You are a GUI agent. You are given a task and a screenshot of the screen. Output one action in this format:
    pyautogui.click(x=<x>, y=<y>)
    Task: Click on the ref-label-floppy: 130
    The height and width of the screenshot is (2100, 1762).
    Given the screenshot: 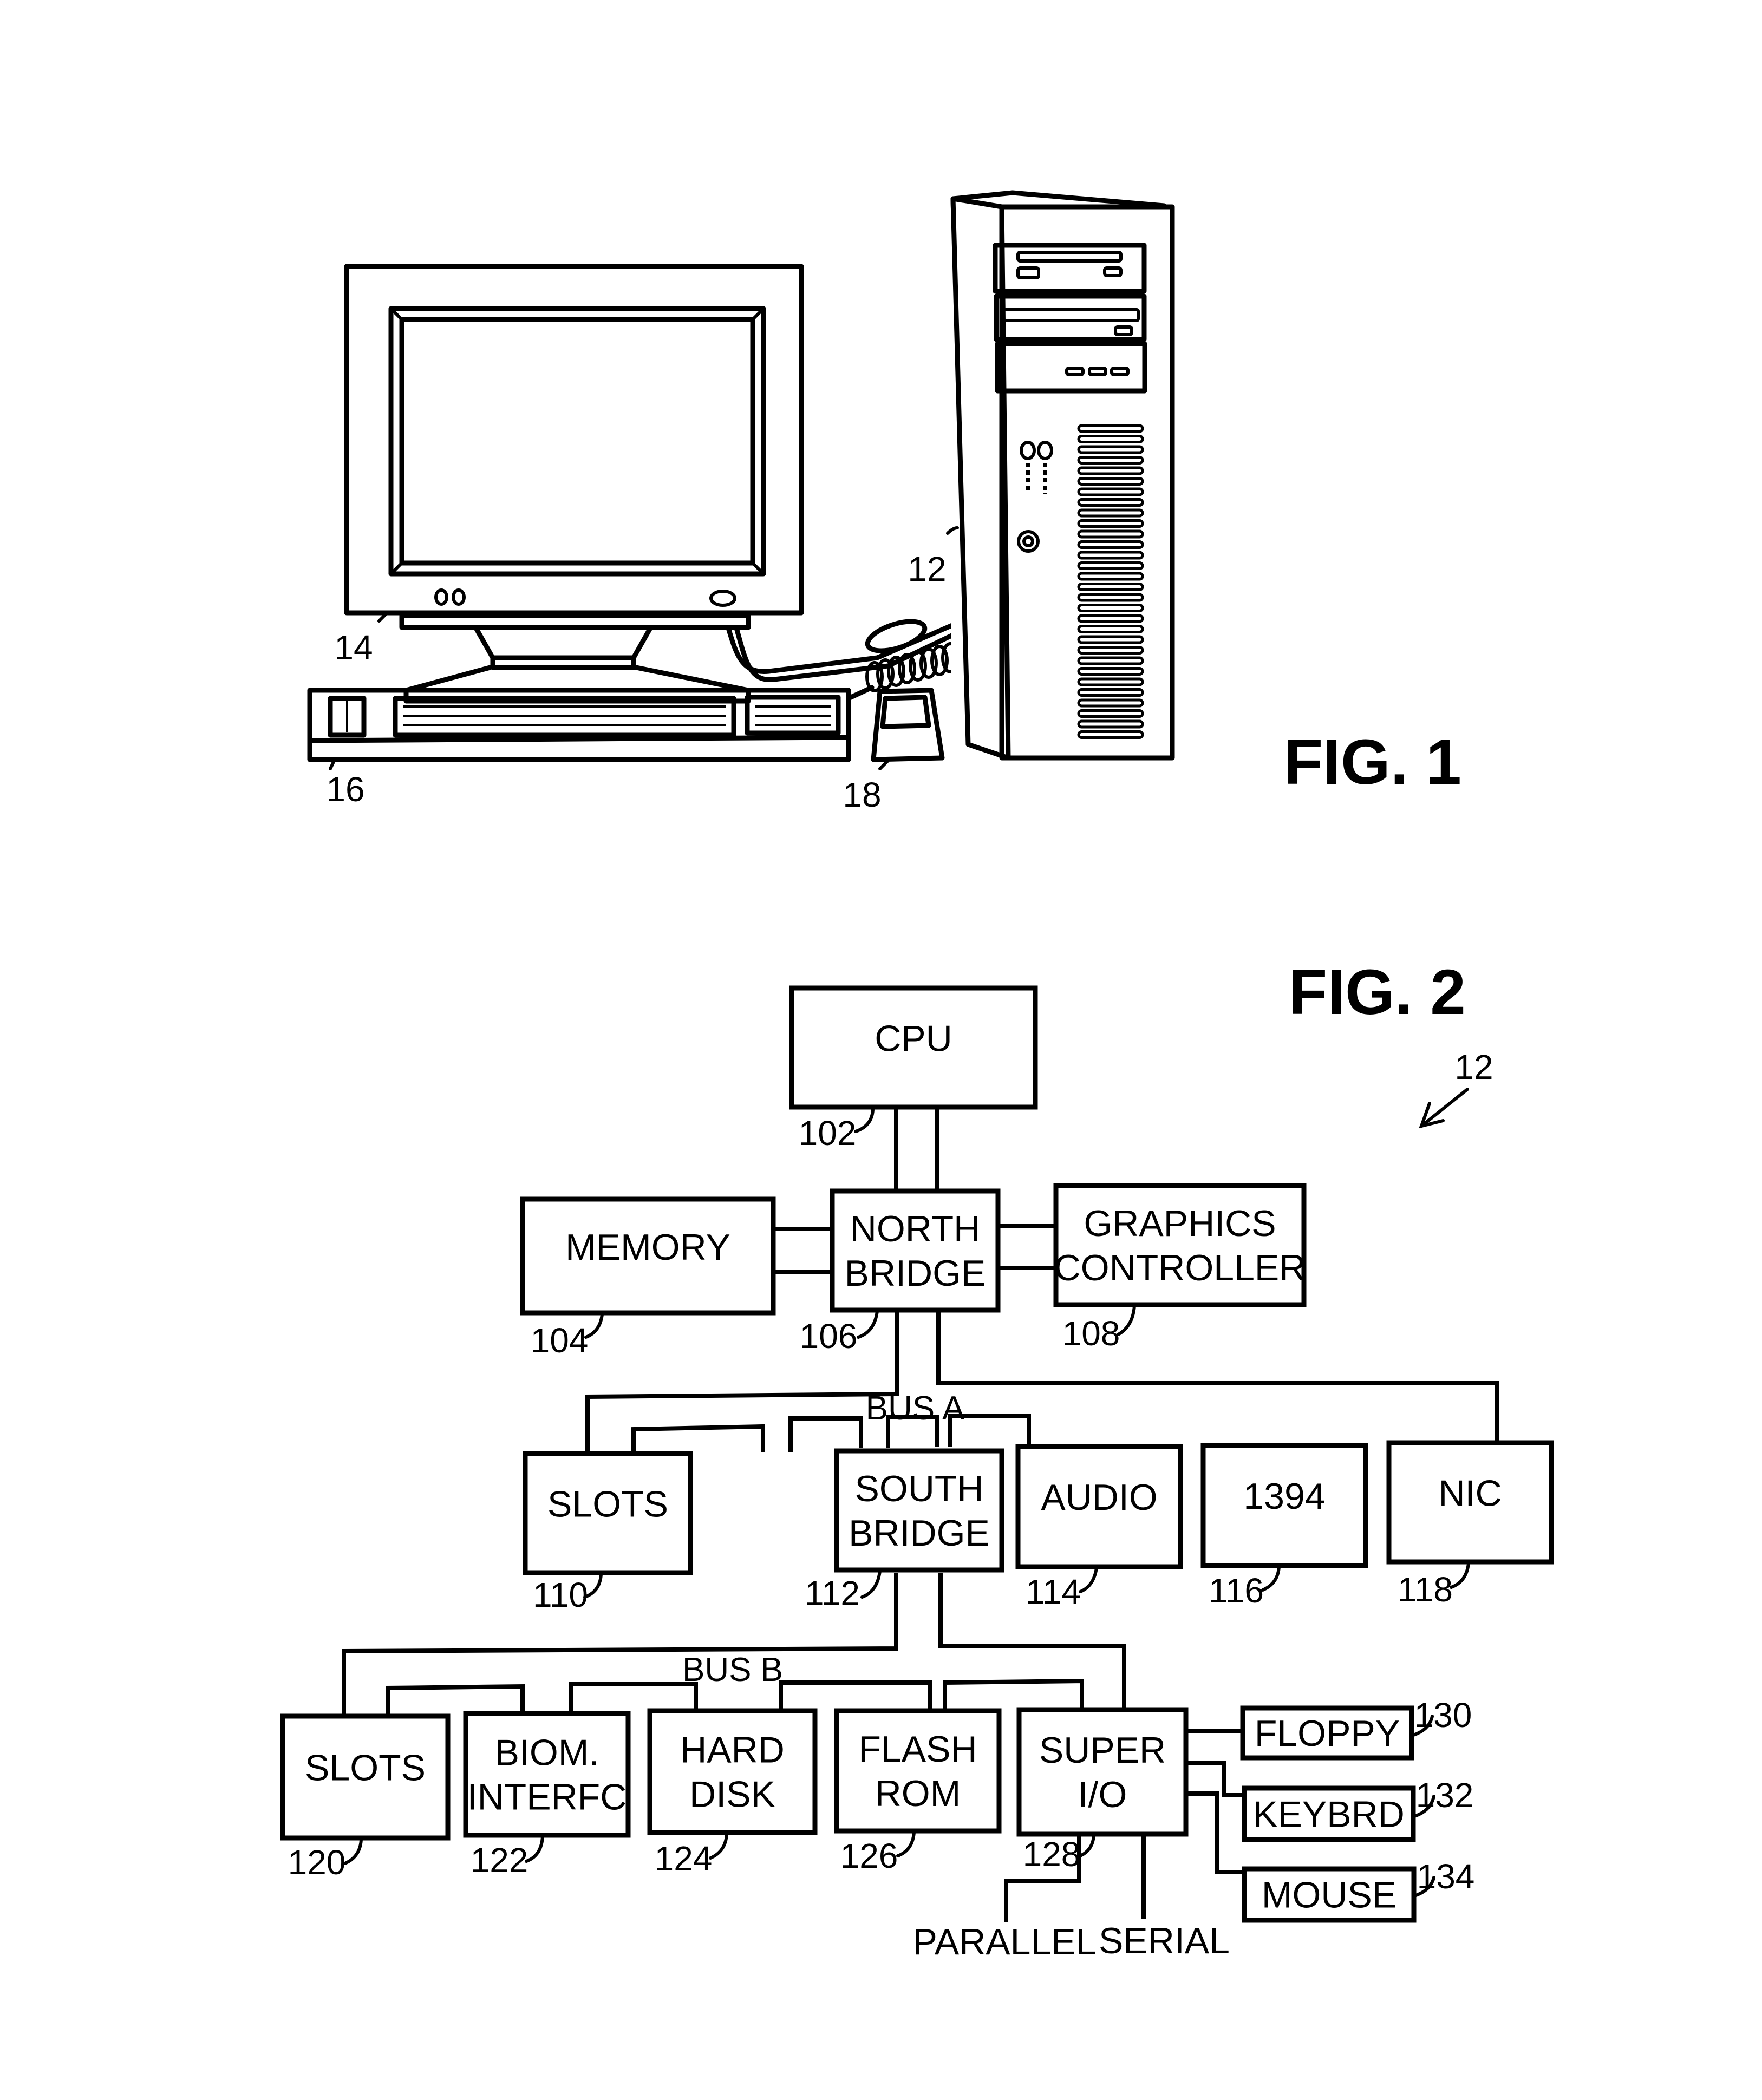 What is the action you would take?
    pyautogui.click(x=1443, y=1715)
    